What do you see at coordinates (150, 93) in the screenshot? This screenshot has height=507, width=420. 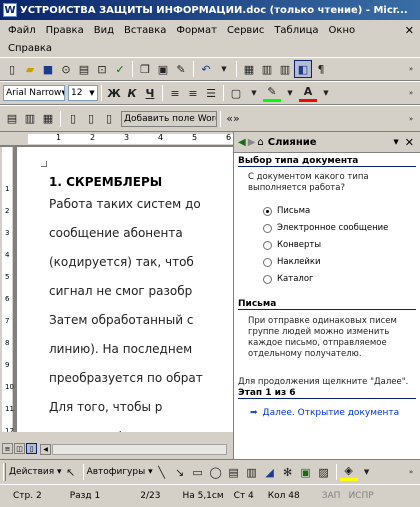 I see `underline-button: Ч` at bounding box center [150, 93].